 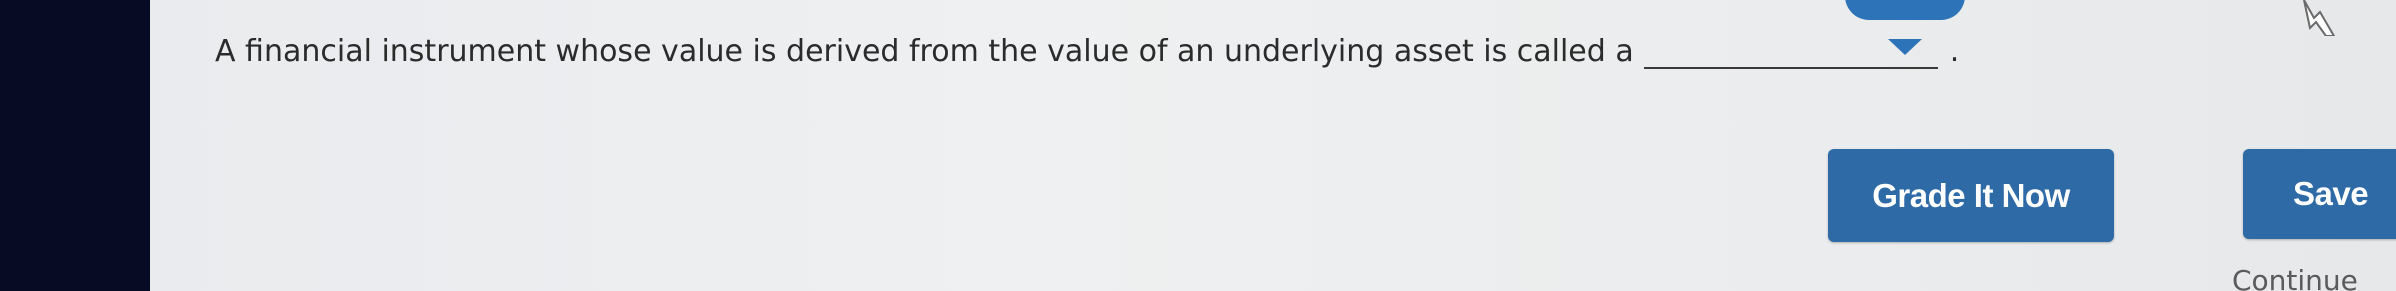 What do you see at coordinates (1905, 10) in the screenshot?
I see `dropdown-popup-edge` at bounding box center [1905, 10].